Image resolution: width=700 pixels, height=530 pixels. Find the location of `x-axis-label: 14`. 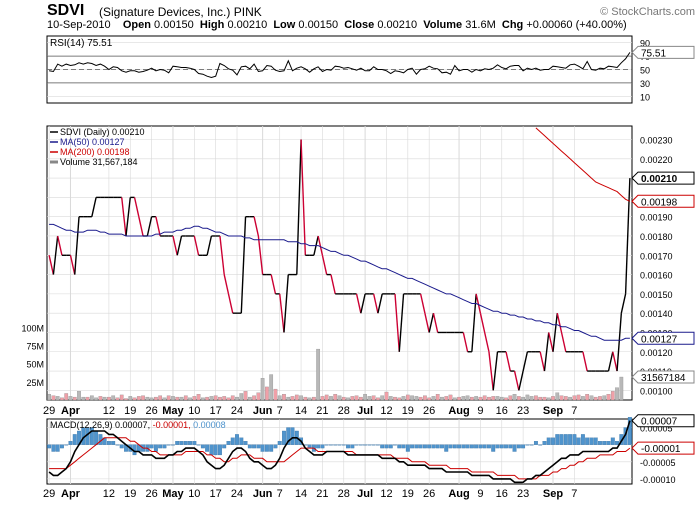

x-axis-label: 14 is located at coordinates (301, 411).